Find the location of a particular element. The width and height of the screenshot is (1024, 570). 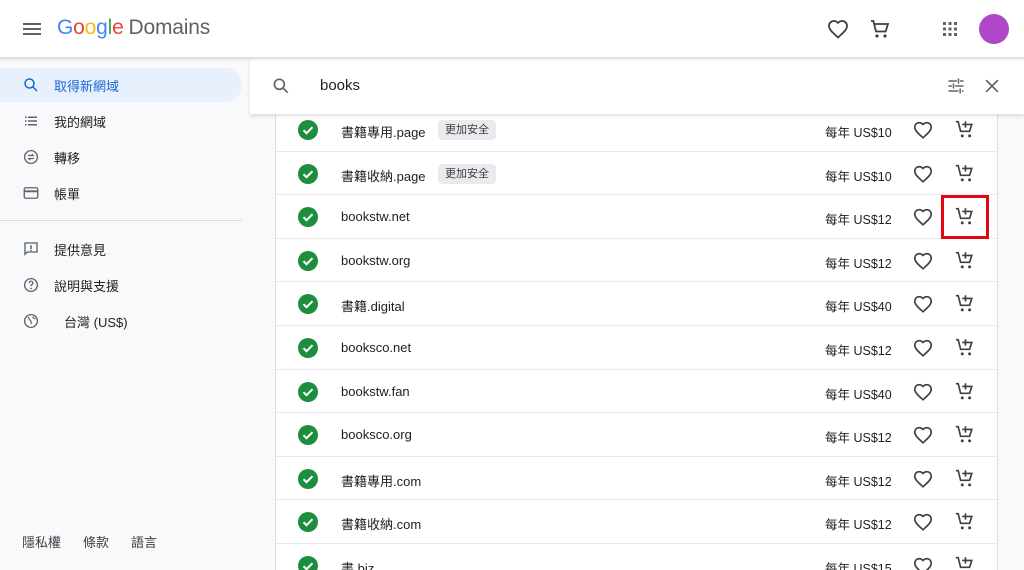

logo-letter: G is located at coordinates (65, 27).